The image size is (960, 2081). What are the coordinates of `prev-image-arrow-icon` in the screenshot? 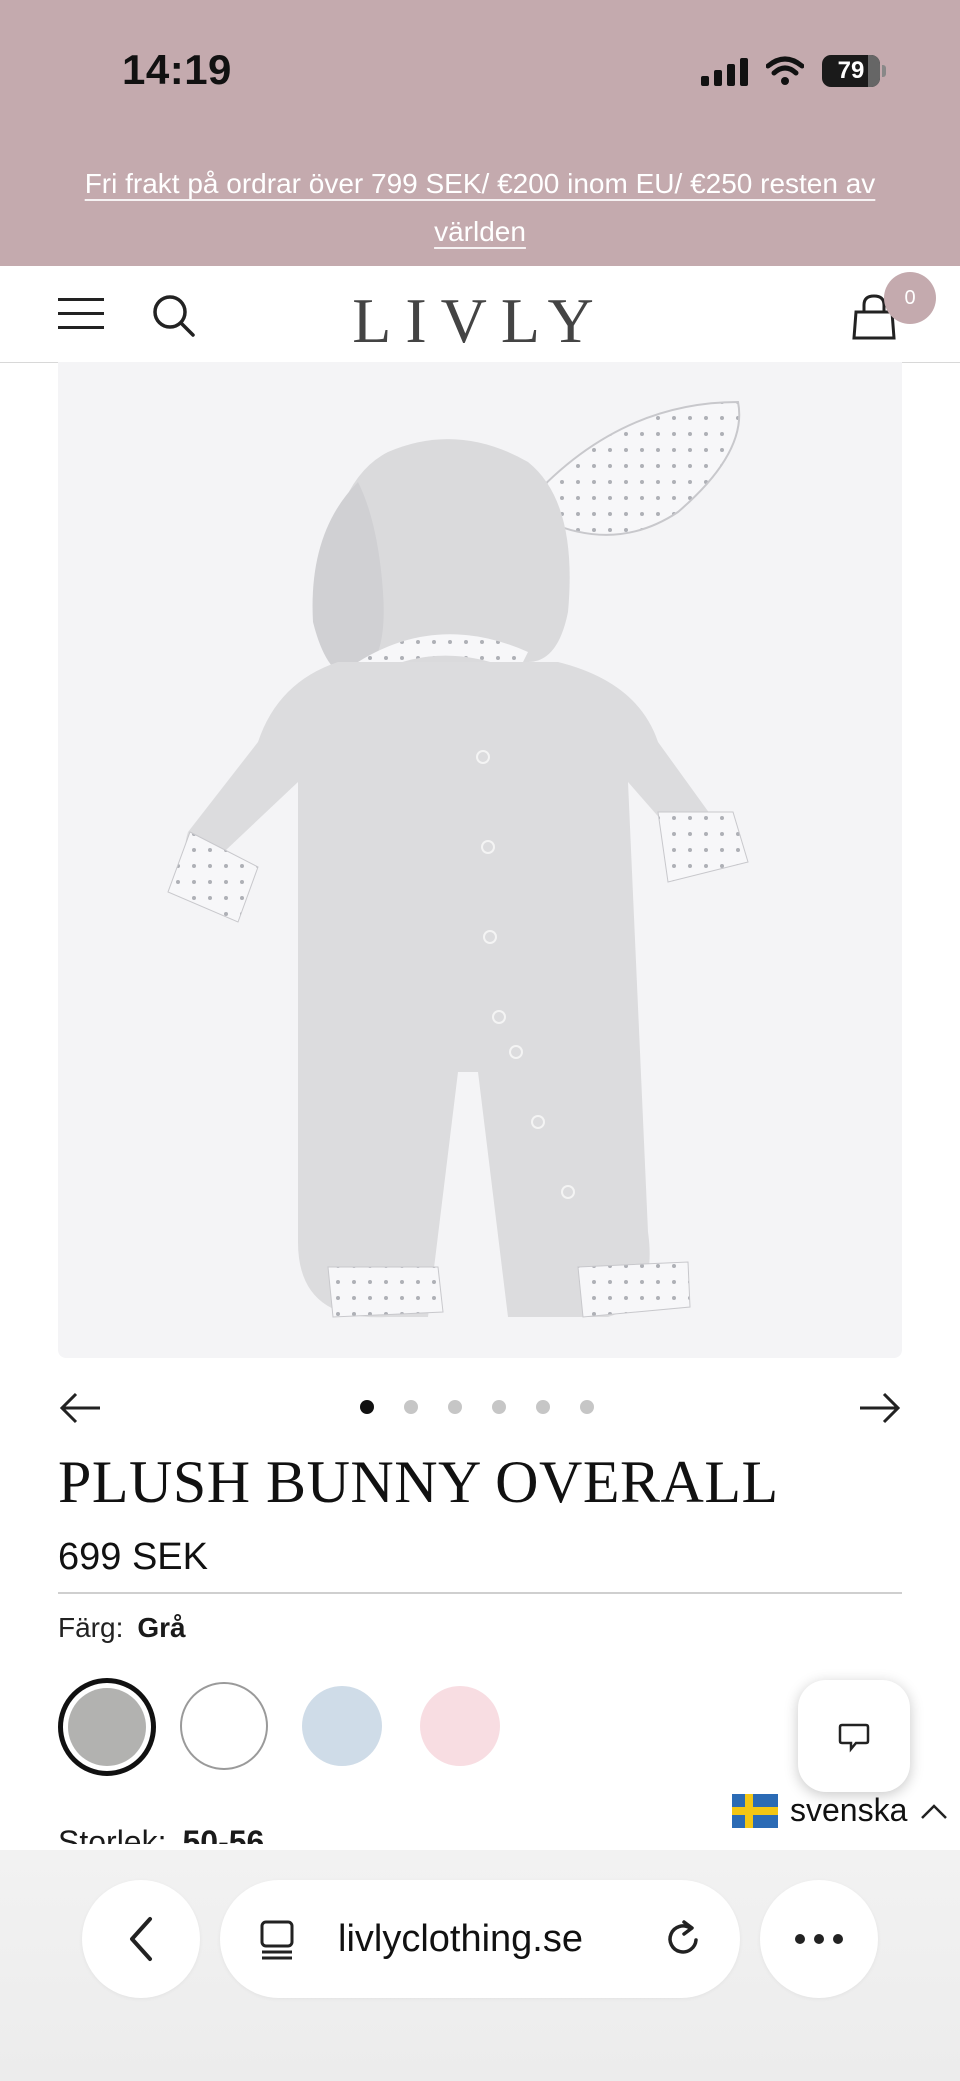 It's located at (80, 1408).